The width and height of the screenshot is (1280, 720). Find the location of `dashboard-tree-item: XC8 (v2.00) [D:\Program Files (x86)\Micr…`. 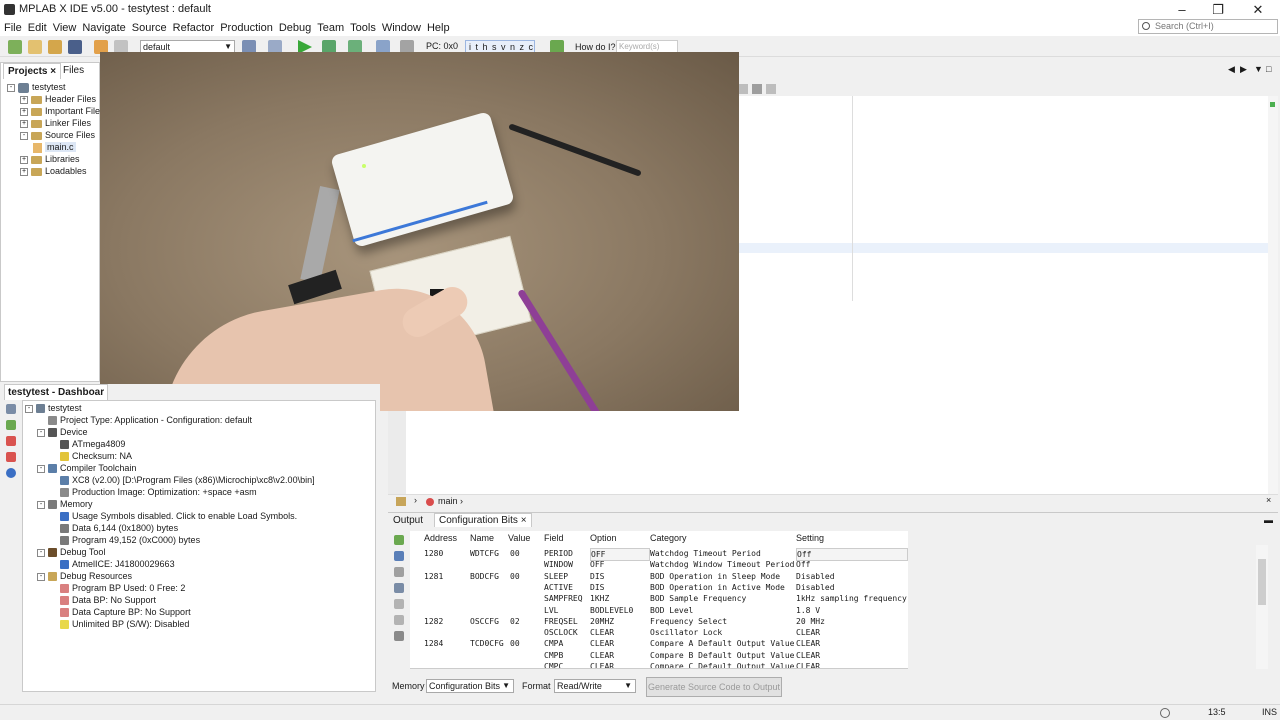

dashboard-tree-item: XC8 (v2.00) [D:\Program Files (x86)\Micr… is located at coordinates (182, 480).